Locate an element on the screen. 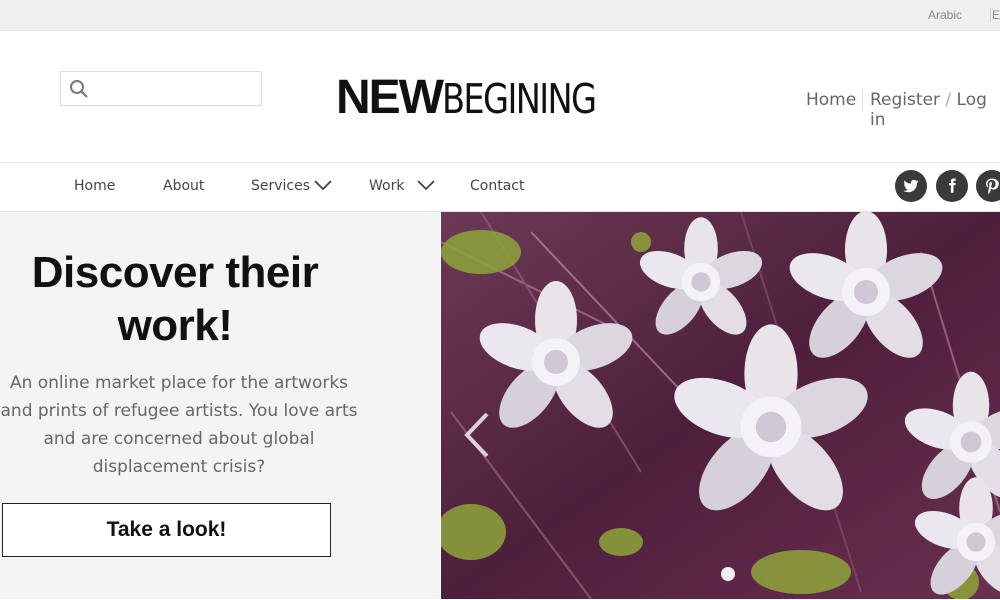 The height and width of the screenshot is (600, 1000). search-input is located at coordinates (177, 89).